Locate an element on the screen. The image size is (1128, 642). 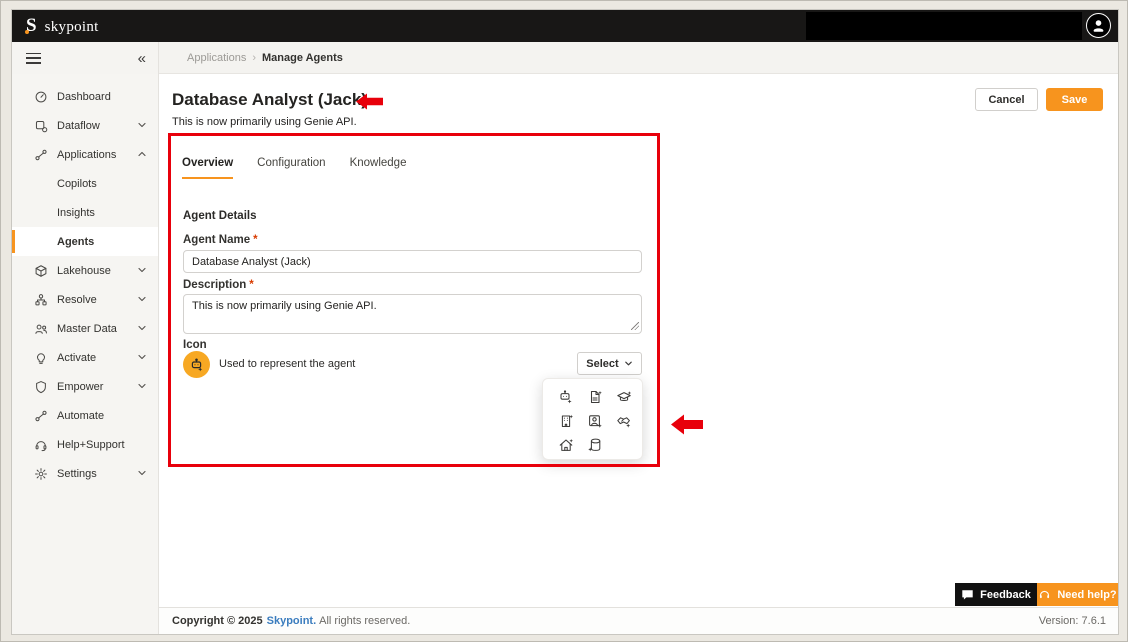
sidebar-item-dataflow: Dataflow is located at coordinates (85, 125).